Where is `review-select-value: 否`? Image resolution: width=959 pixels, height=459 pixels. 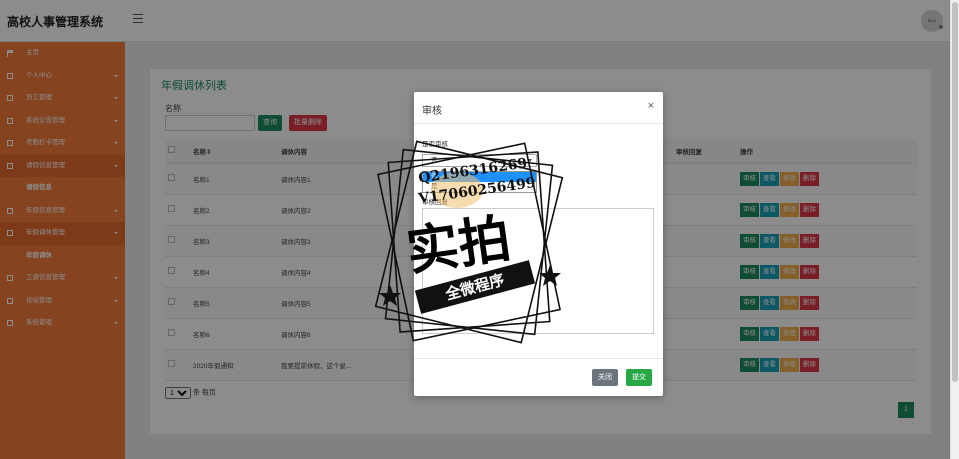
review-select-value: 否 is located at coordinates (434, 160).